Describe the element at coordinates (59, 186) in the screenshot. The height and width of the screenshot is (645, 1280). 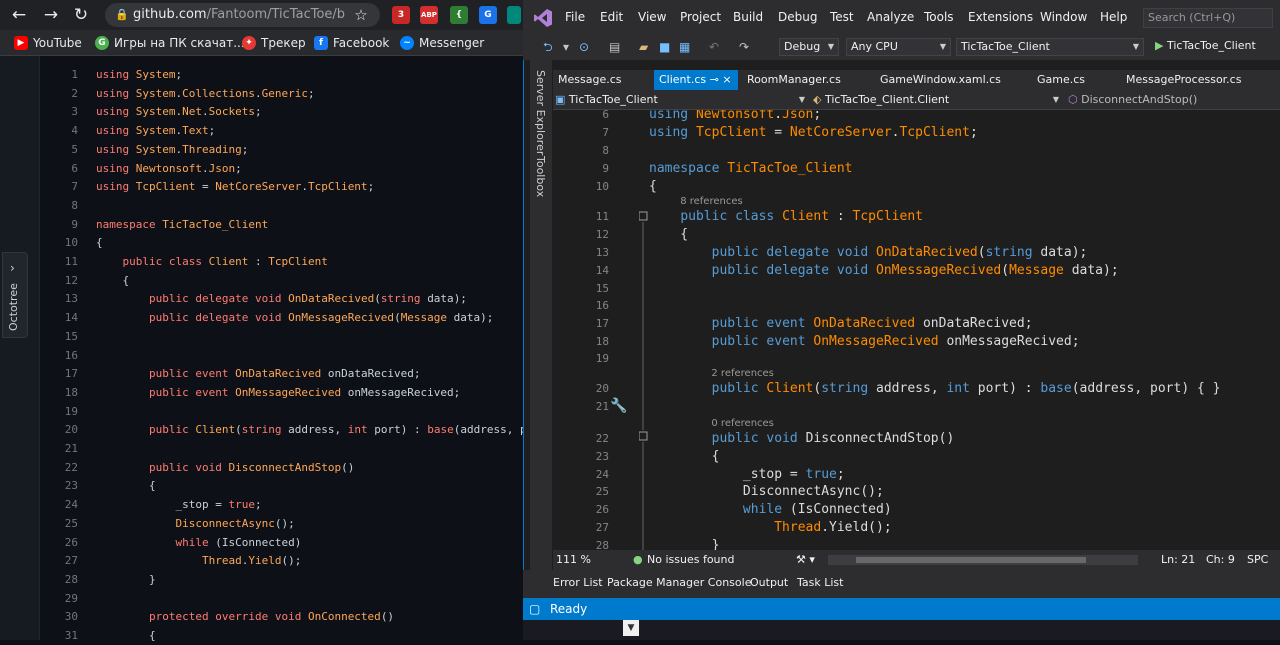
I see `line-number: 7` at that location.